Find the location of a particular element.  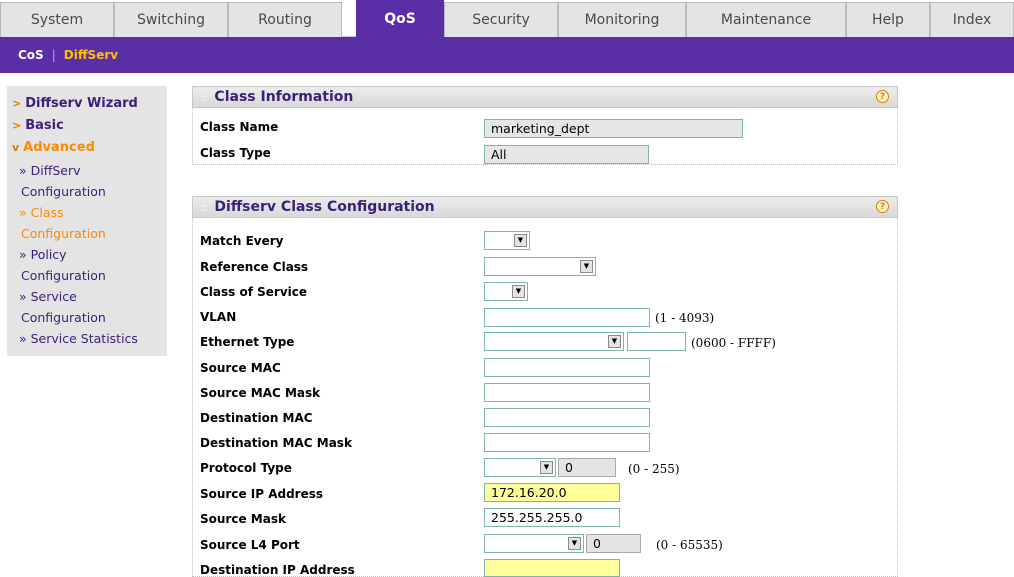

nav-diffserv-wizard: > Diffserv Wizard is located at coordinates (75, 103).